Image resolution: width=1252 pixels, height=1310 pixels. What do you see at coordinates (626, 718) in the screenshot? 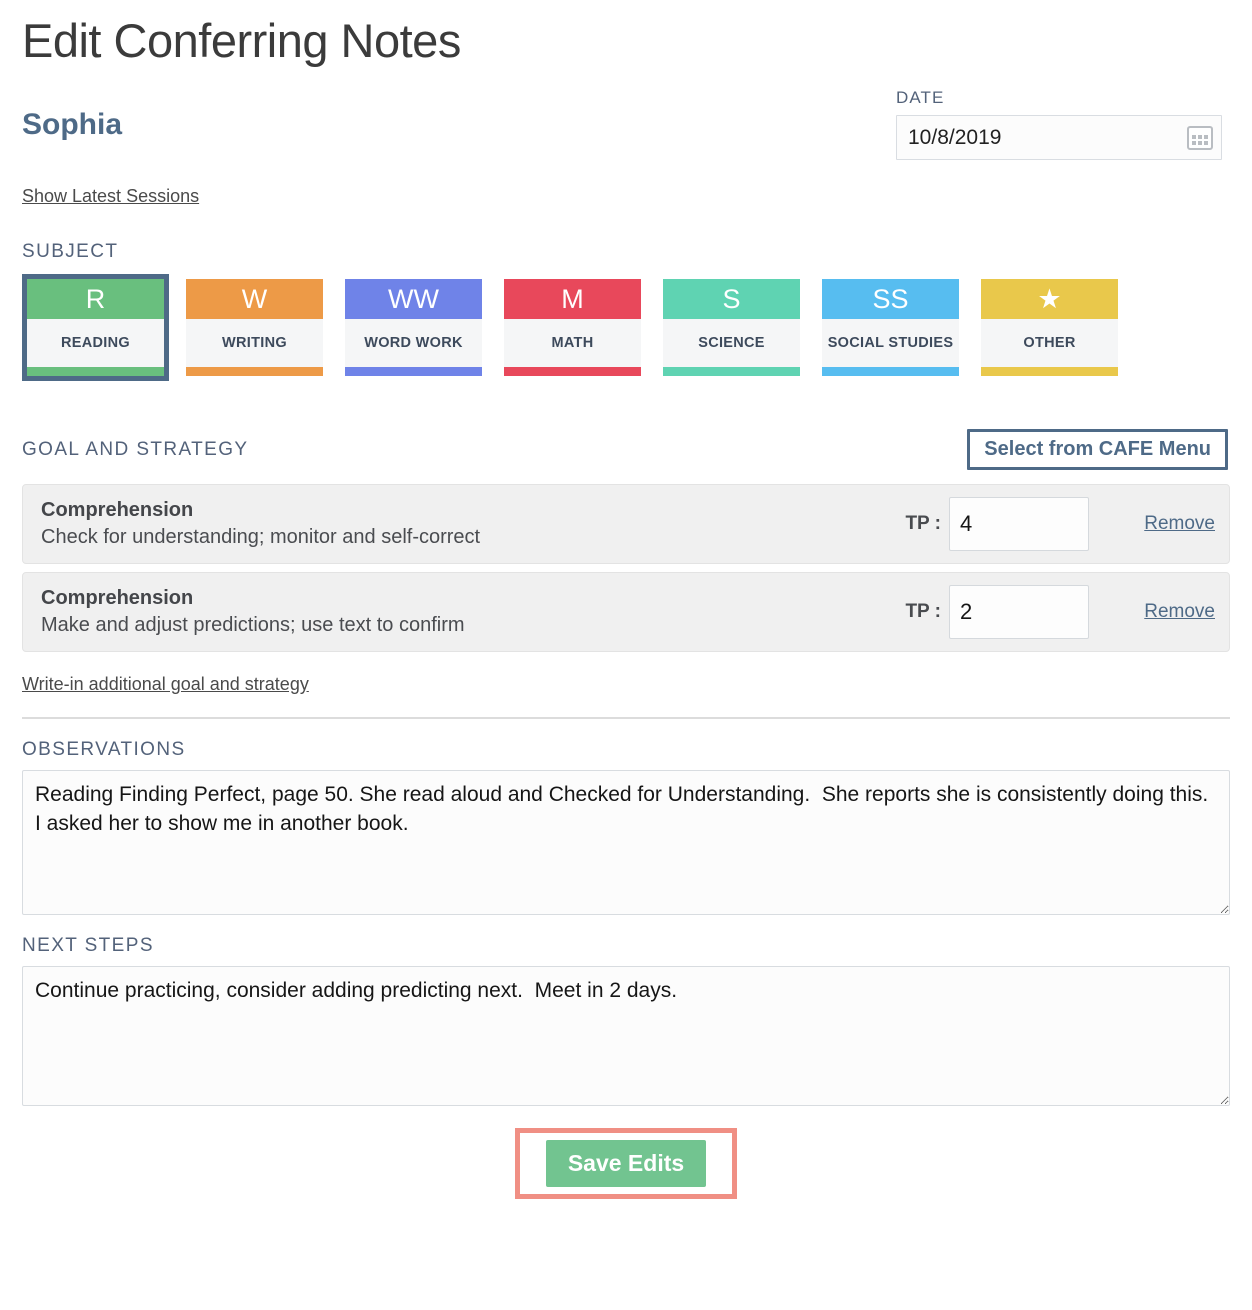
I see `section-divider` at bounding box center [626, 718].